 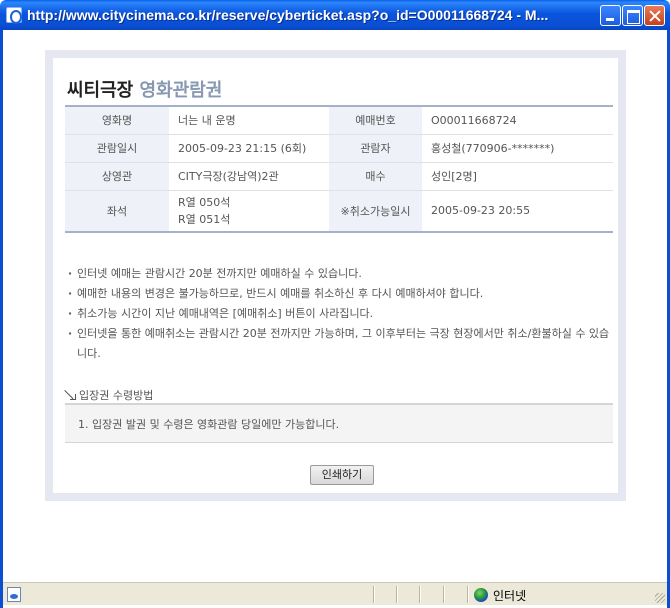 I want to click on pickup-method-box: 1. 입장권 발권 및 수령은 영화관람 당일에만 가능합니다., so click(x=339, y=423).